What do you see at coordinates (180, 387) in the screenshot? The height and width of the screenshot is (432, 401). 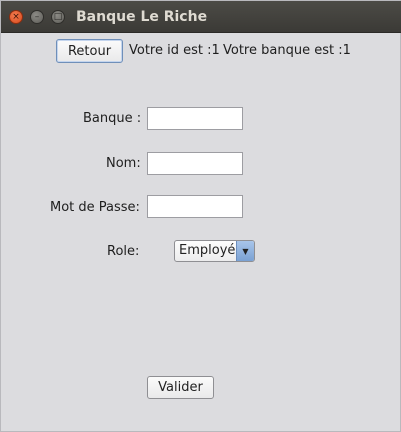 I see `submit-button: Valider` at bounding box center [180, 387].